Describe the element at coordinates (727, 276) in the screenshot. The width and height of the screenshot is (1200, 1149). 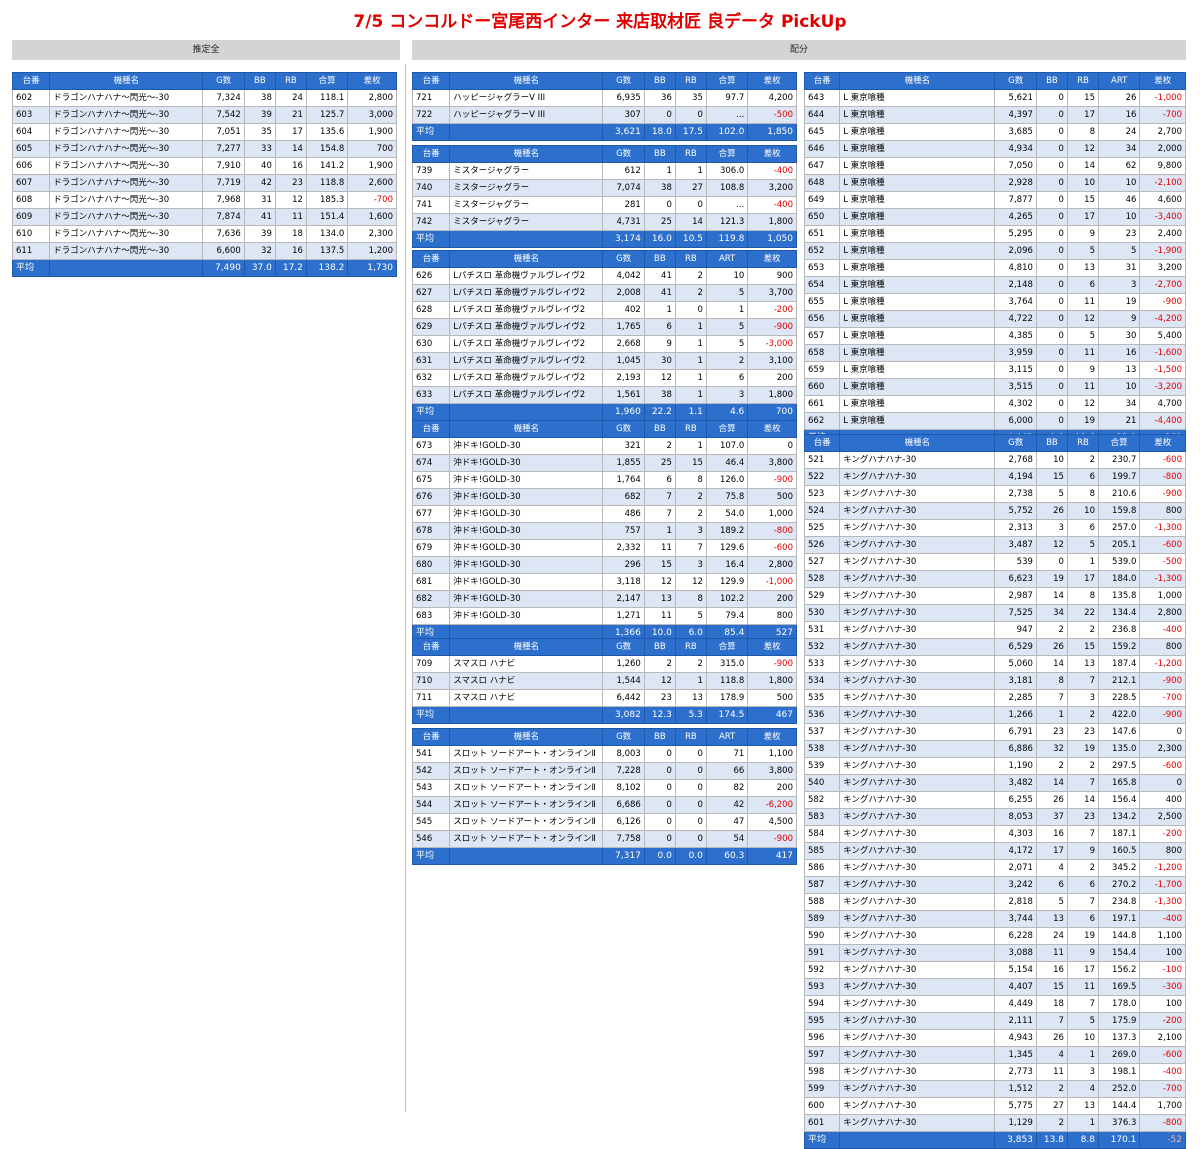
I see `cell-combined: 10` at that location.